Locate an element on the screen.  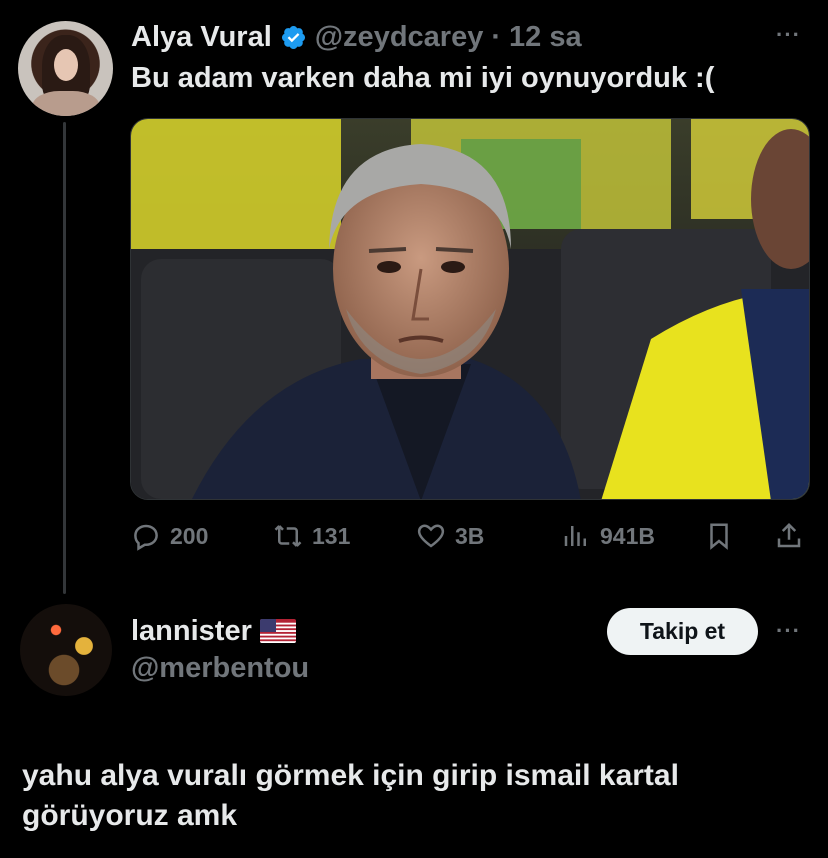
tweet-text: Bu adam varken daha mi iyi oynuyorduk :( is located at coordinates (423, 78).